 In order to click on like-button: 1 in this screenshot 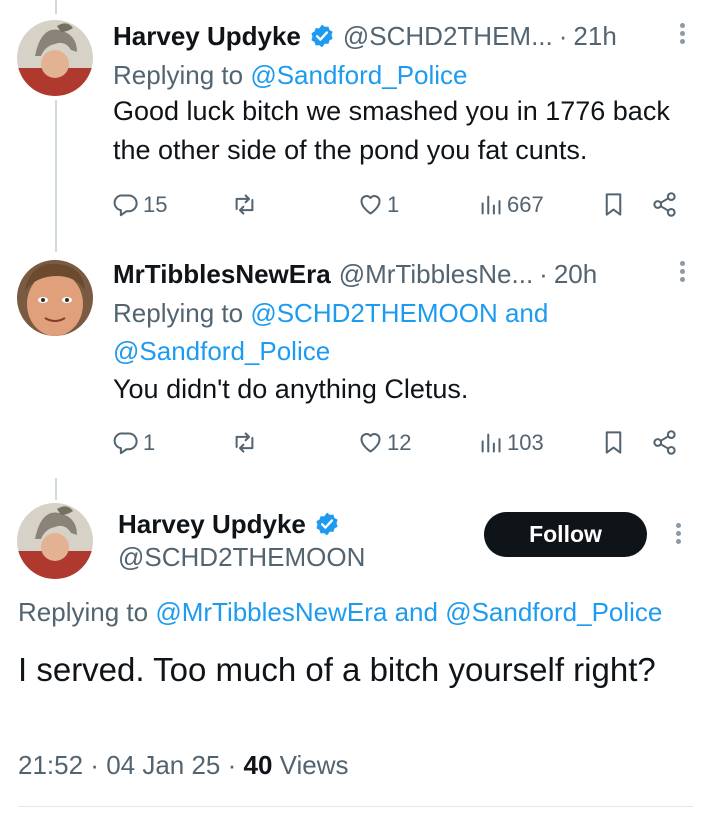, I will do `click(378, 204)`.